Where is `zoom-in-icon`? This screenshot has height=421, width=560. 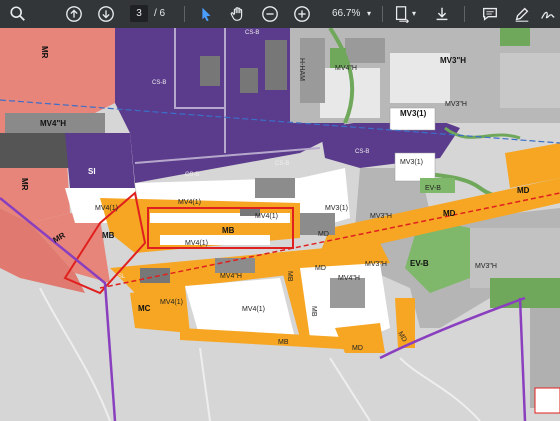 zoom-in-icon is located at coordinates (302, 14).